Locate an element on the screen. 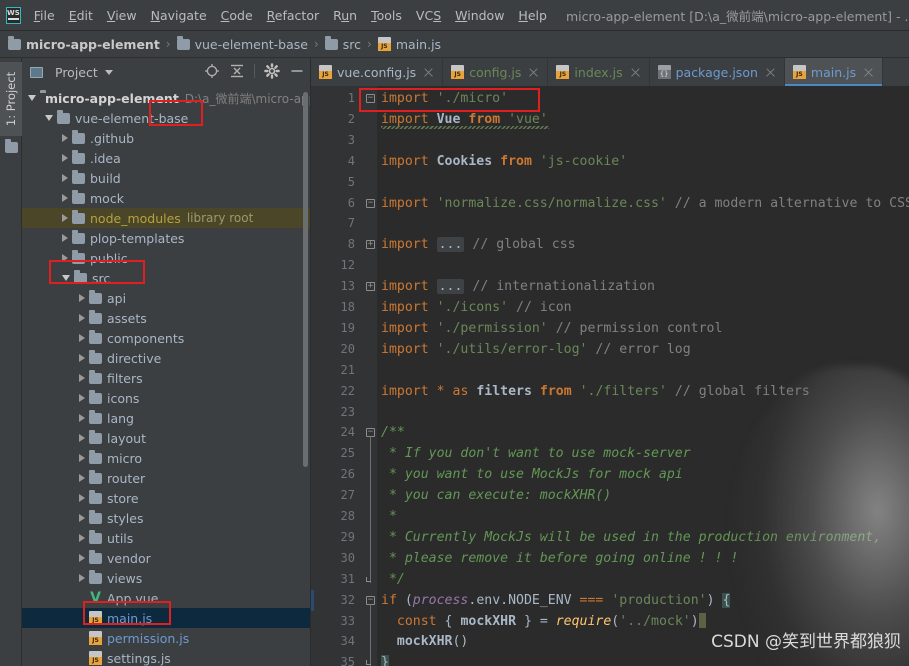 The width and height of the screenshot is (909, 666). code-line: /** is located at coordinates (393, 432).